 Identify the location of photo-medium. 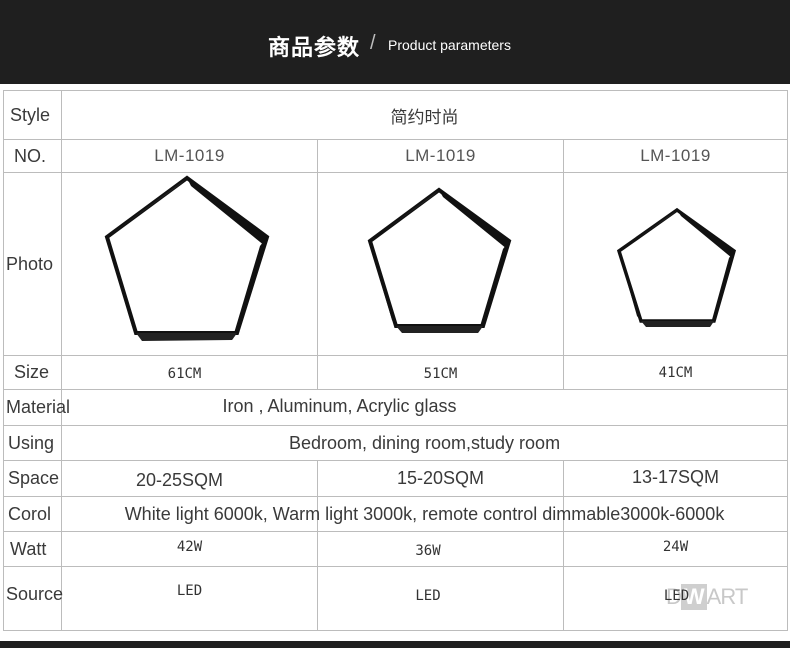
(440, 264).